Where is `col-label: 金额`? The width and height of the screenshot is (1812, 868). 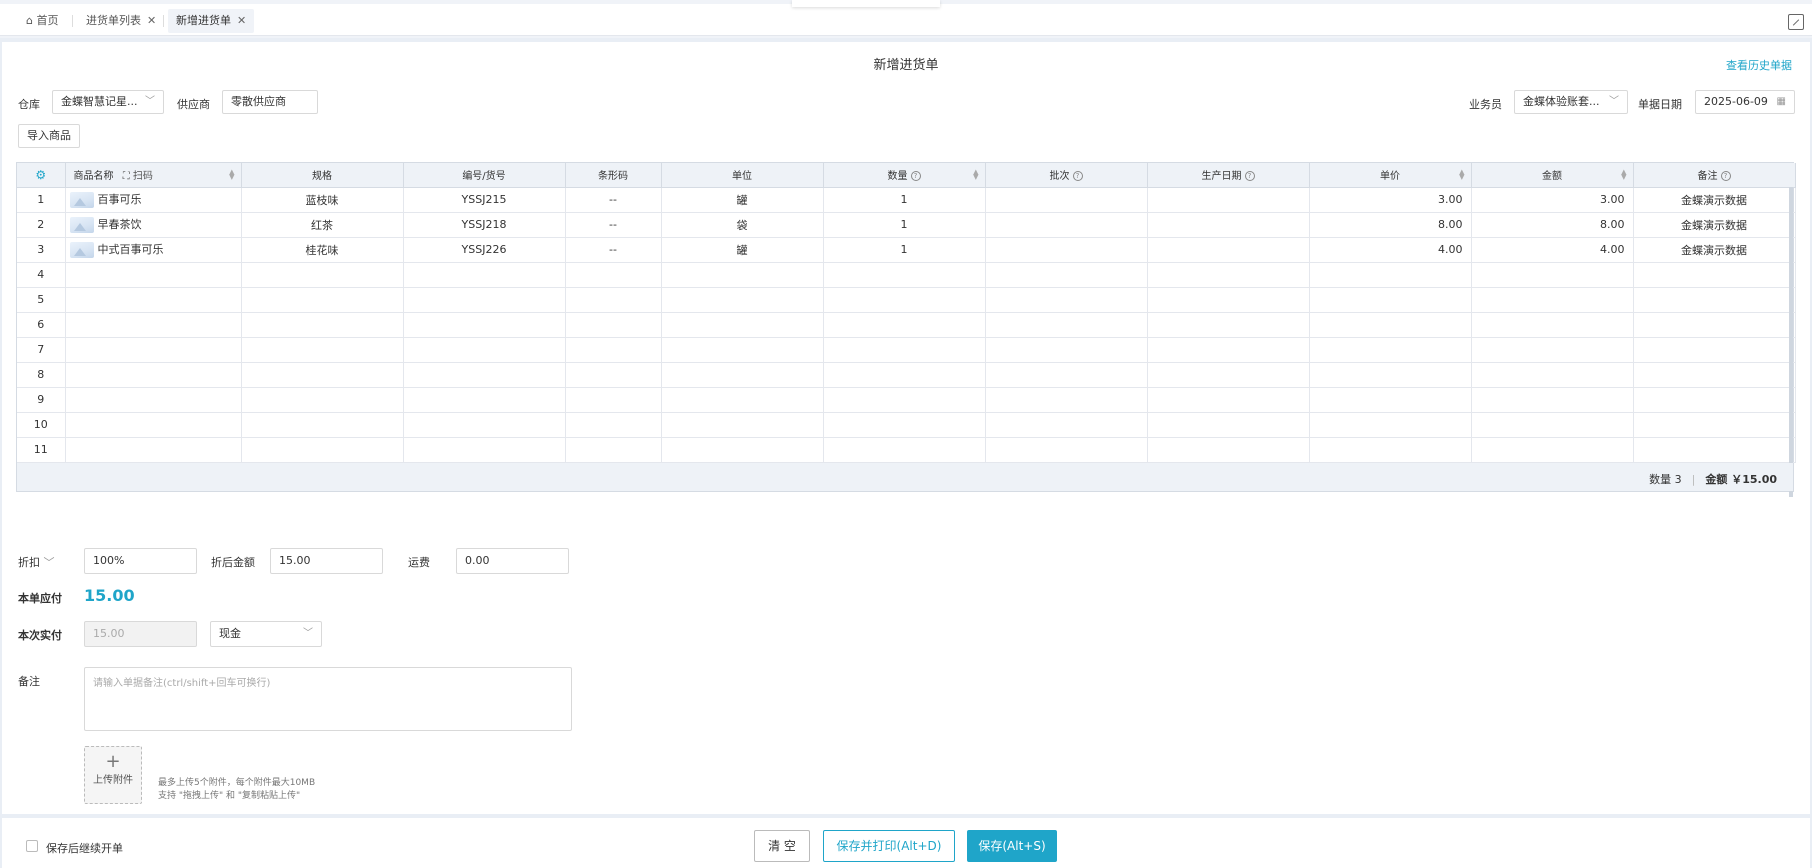
col-label: 金额 is located at coordinates (1552, 177).